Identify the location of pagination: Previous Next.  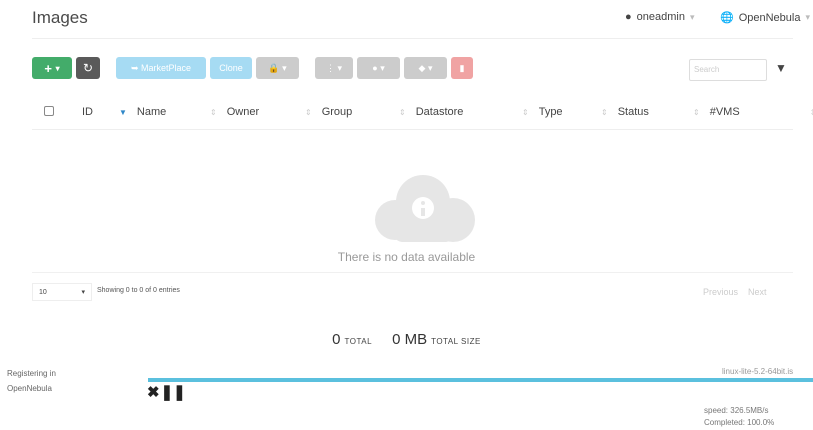
(735, 292).